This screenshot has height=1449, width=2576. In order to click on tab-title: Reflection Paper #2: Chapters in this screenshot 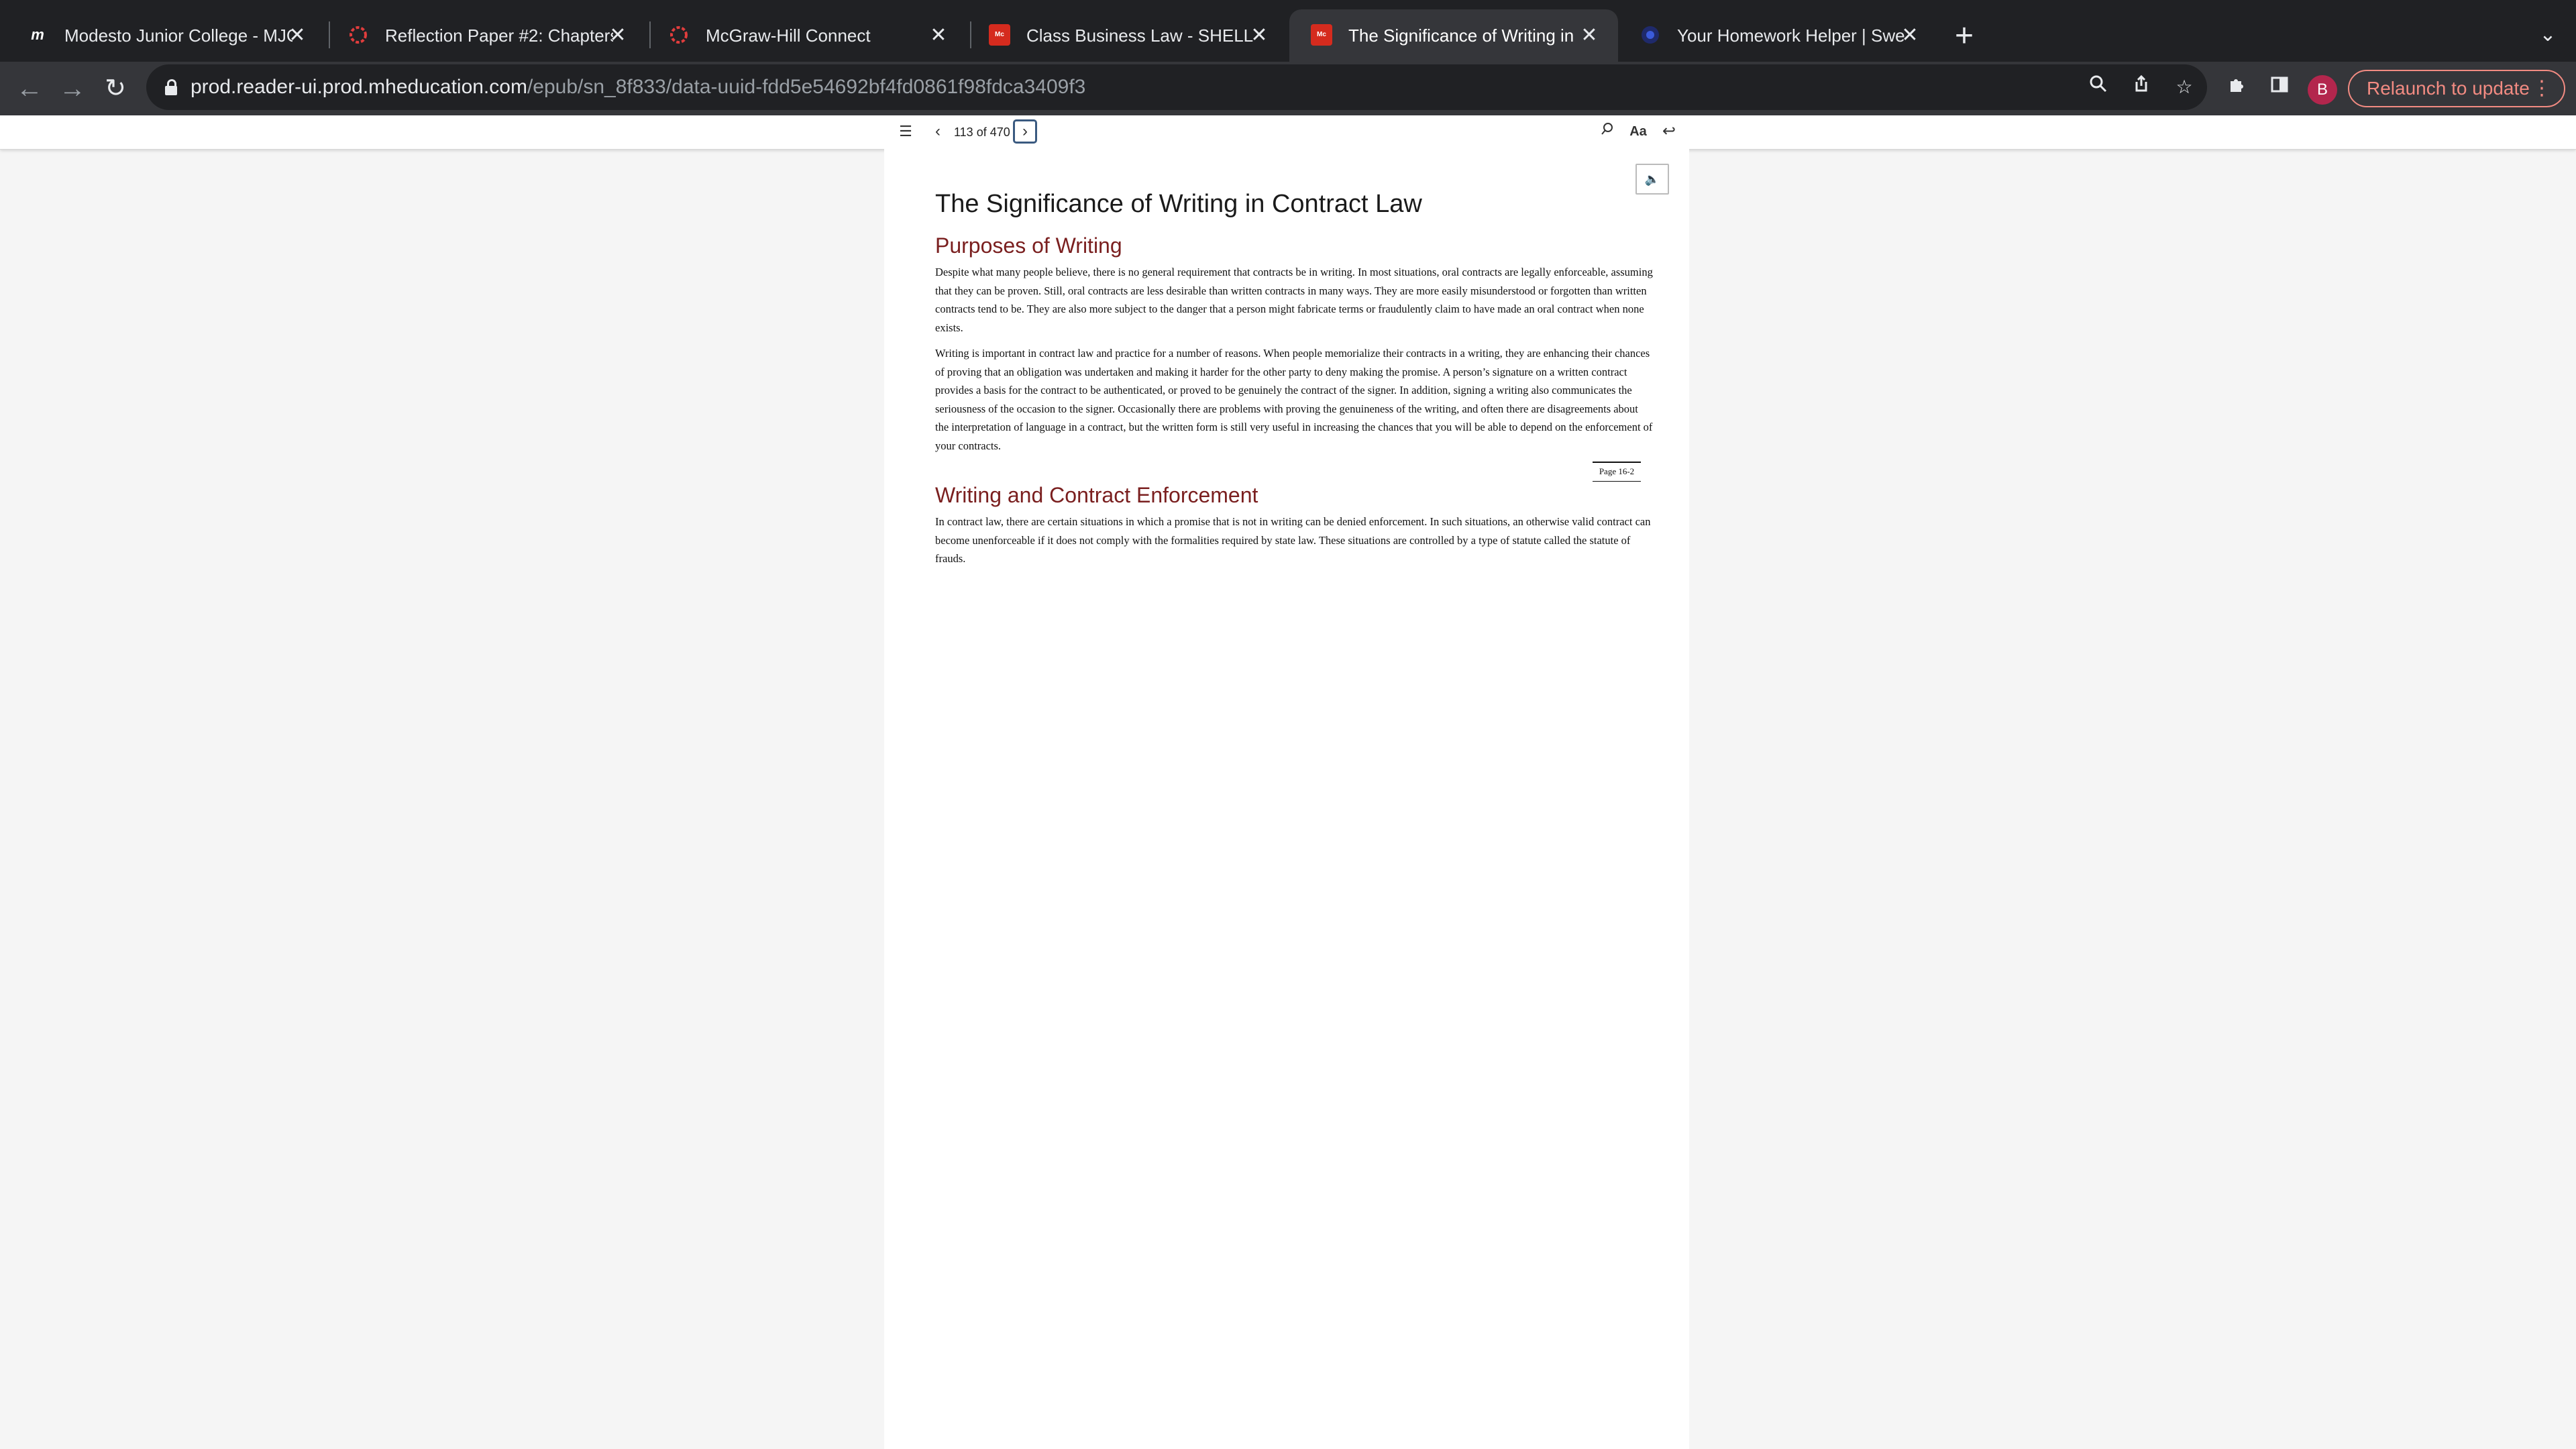, I will do `click(499, 35)`.